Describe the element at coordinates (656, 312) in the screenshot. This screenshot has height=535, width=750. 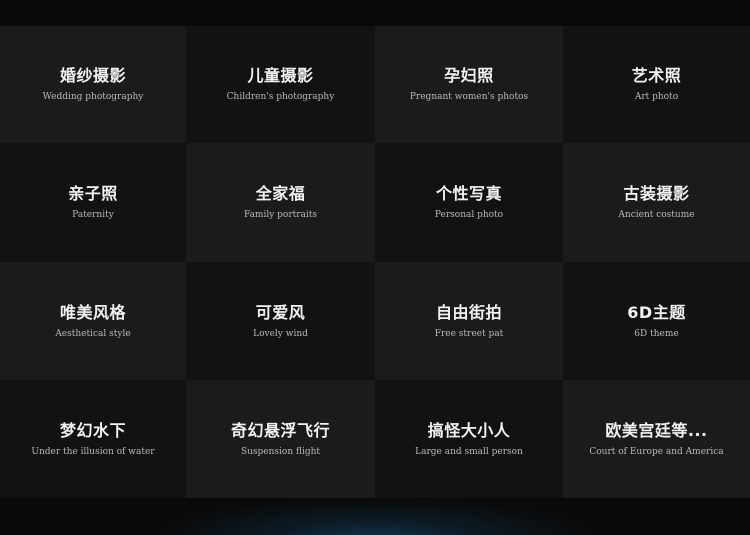
I see `category-title: 6D主题` at that location.